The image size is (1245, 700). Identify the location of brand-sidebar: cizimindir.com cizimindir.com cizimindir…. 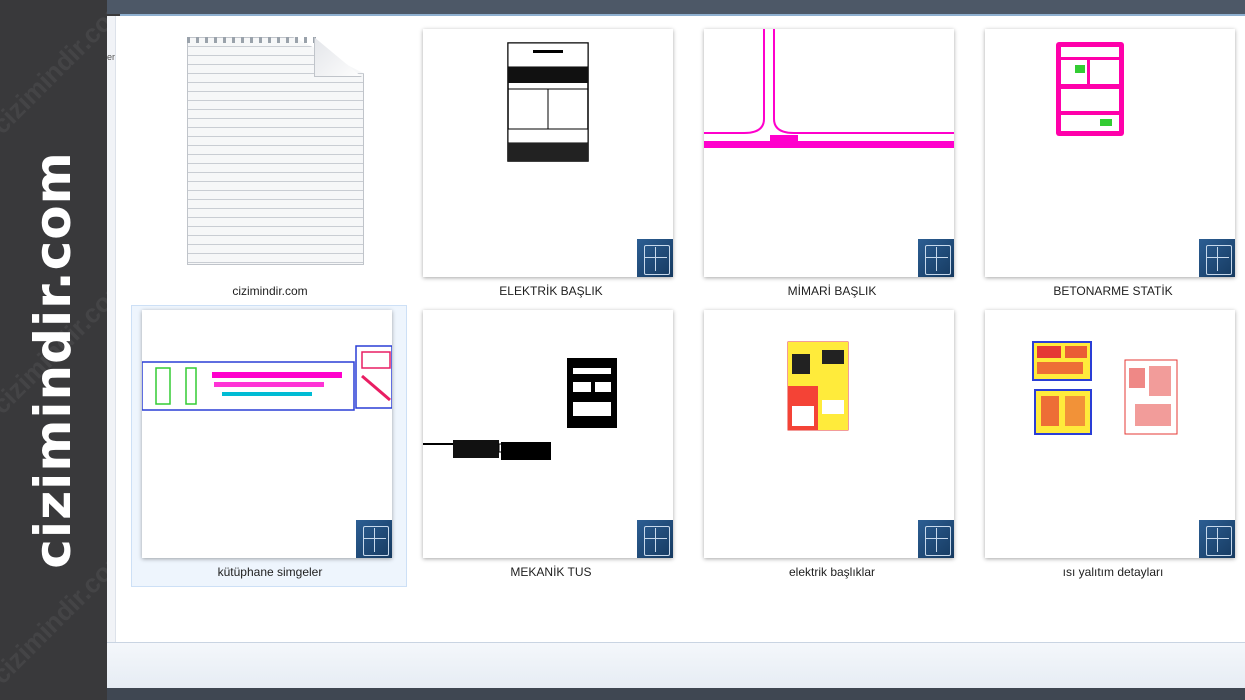
(53, 350).